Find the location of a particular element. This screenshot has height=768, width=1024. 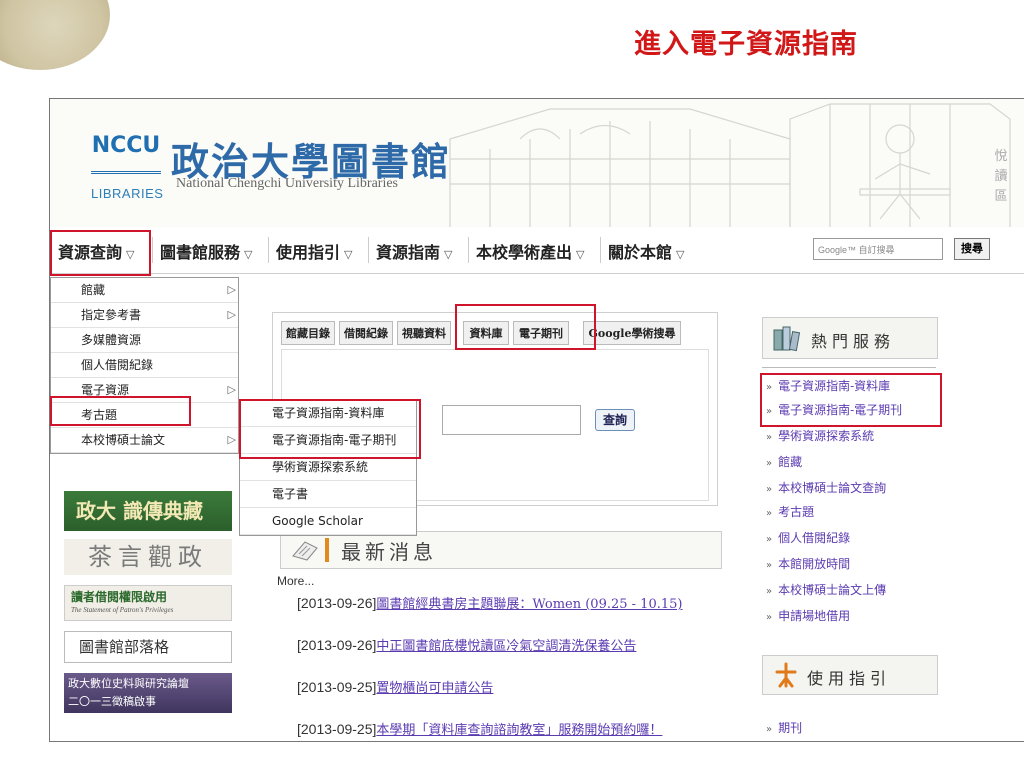

dropdown-item-label: 多媒體資源 is located at coordinates (111, 340).